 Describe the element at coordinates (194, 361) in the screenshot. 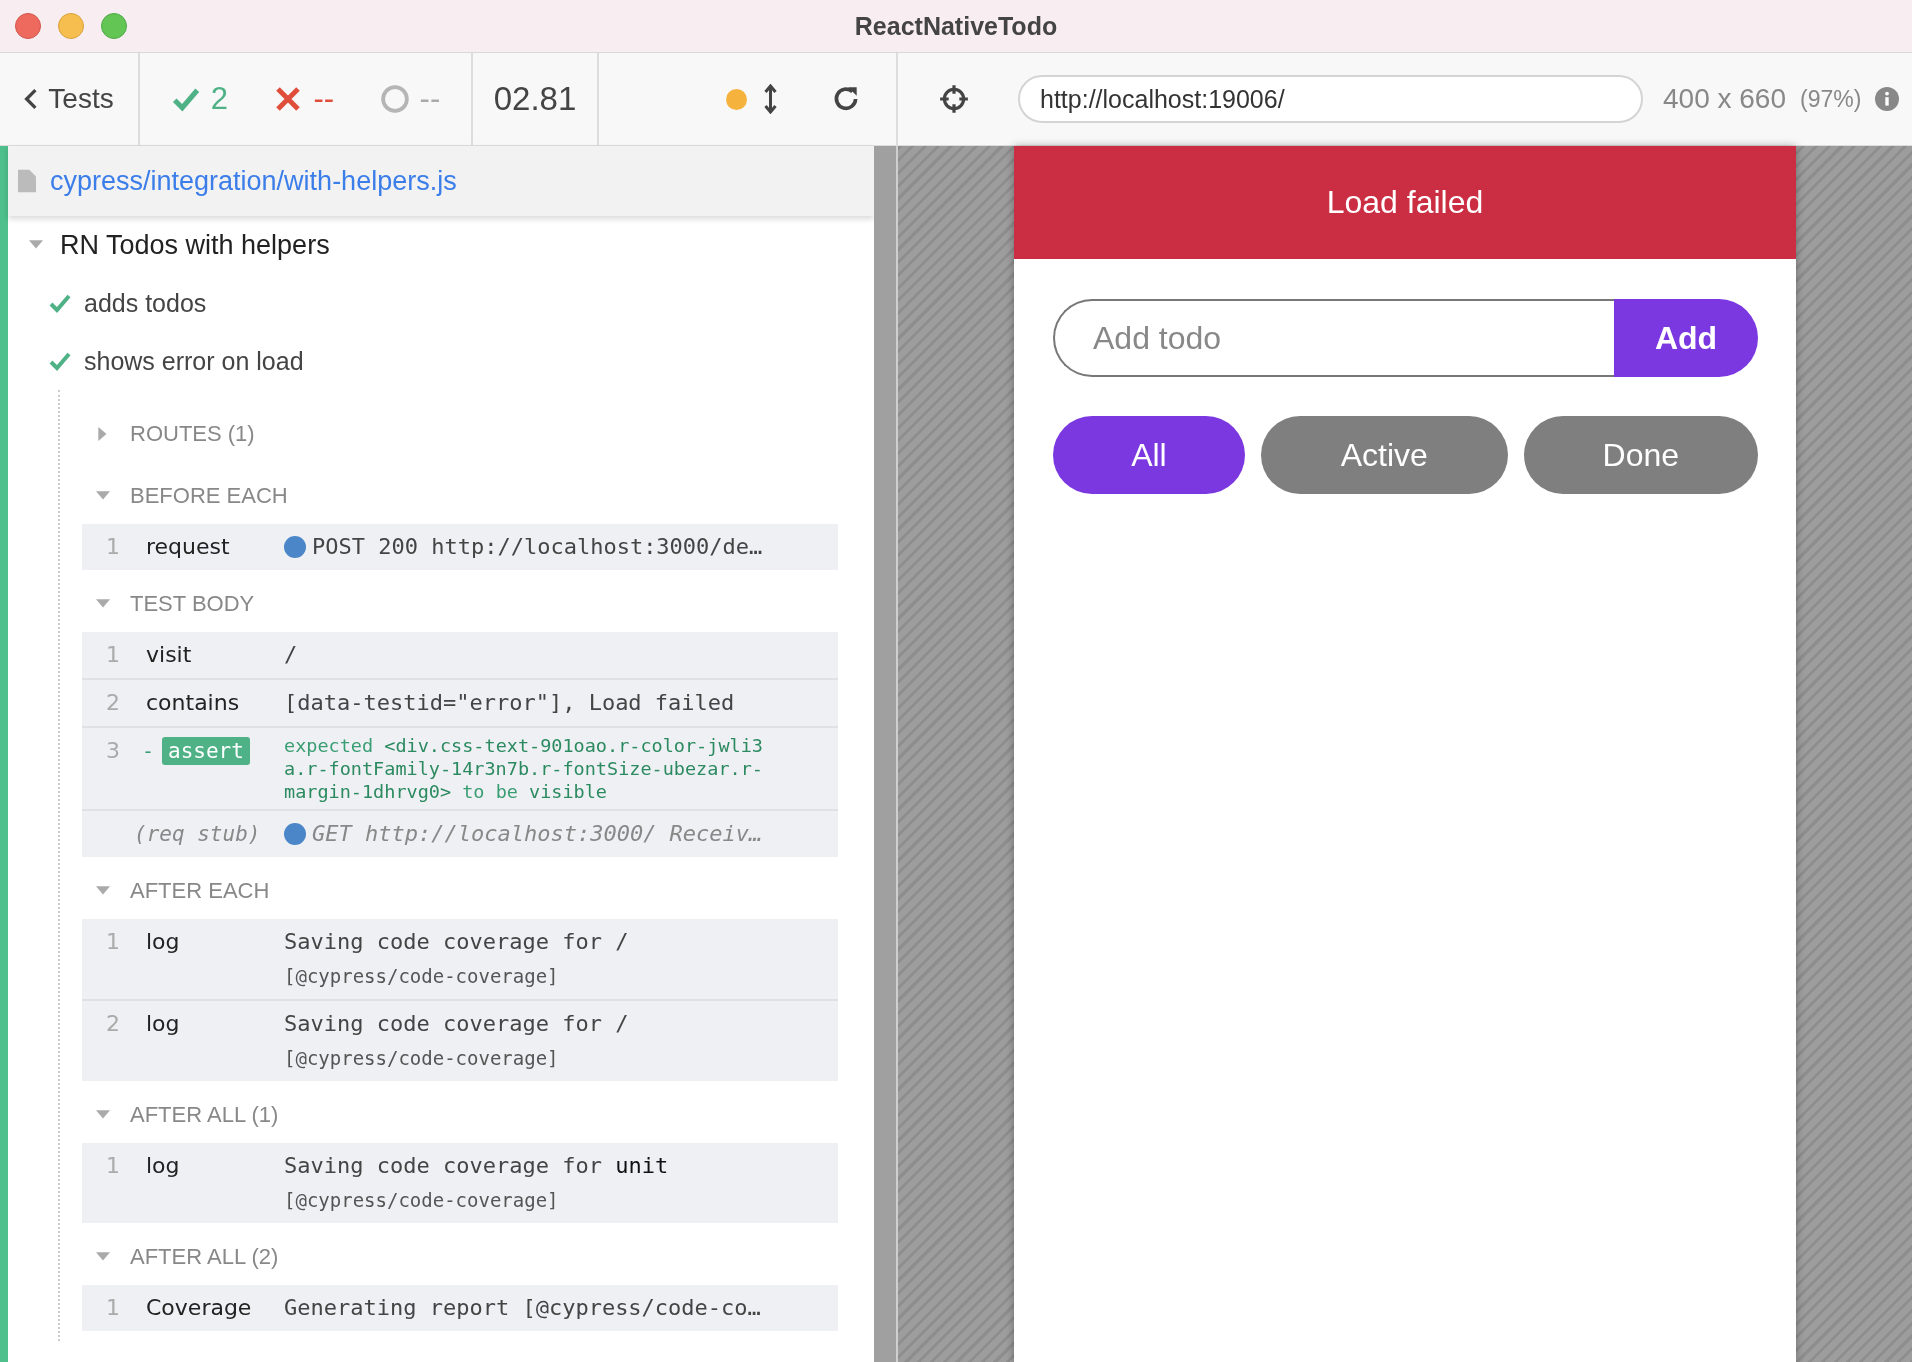

I see `test-title: shows error on load` at that location.